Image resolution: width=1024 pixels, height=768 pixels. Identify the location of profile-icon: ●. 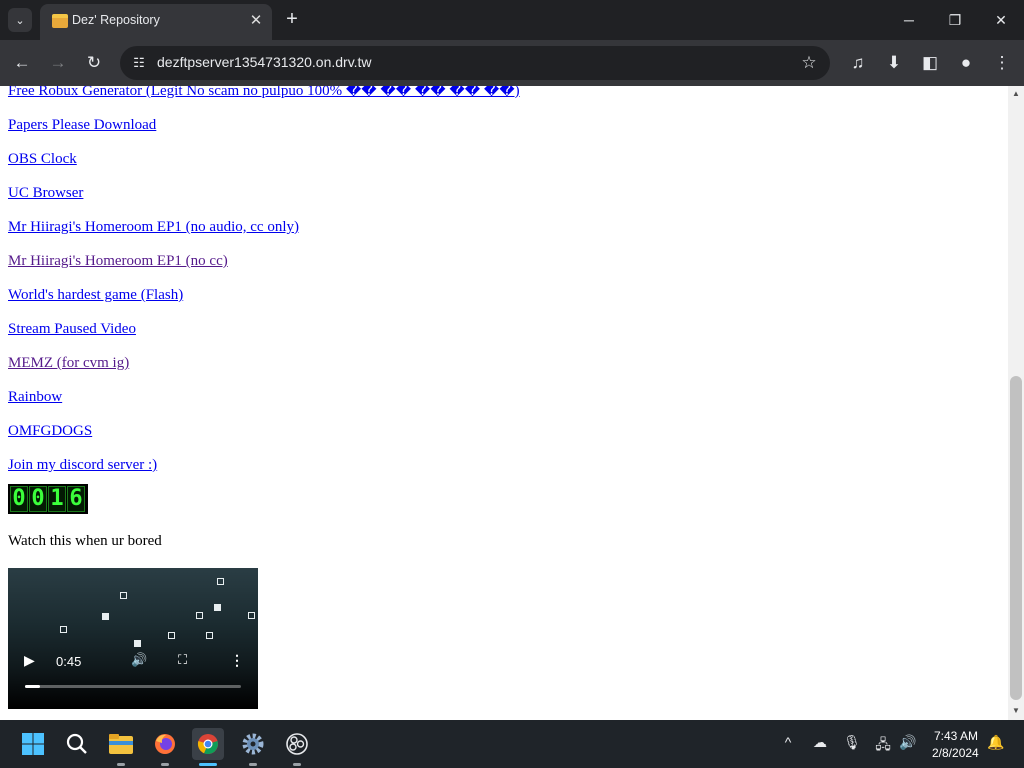
(966, 63).